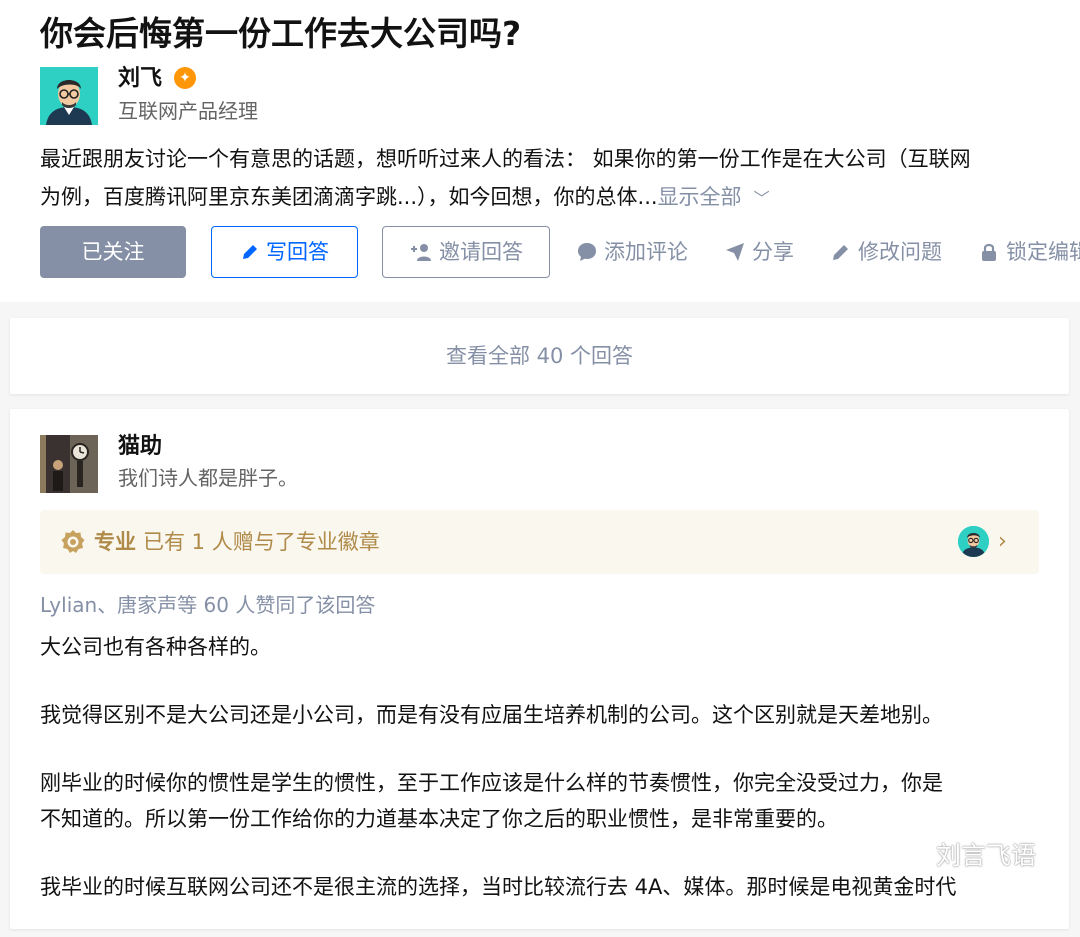 The image size is (1080, 937). I want to click on verified-badge-icon: ✦, so click(185, 78).